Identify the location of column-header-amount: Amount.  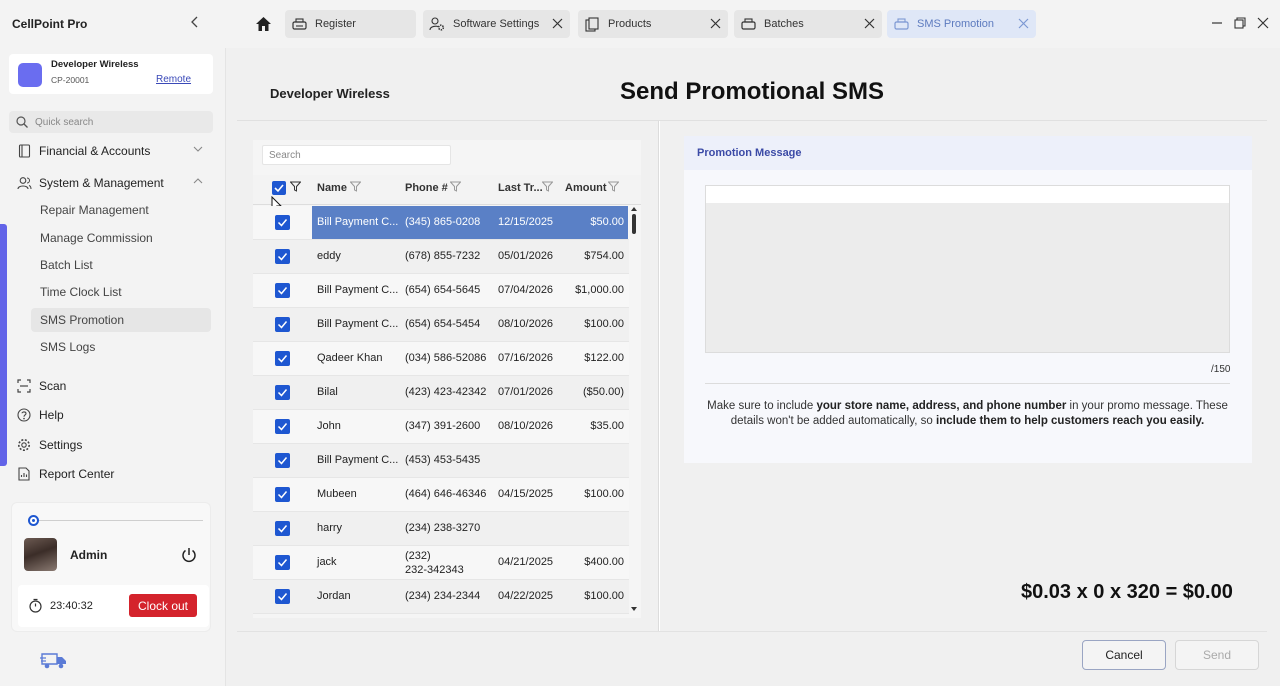
(586, 188).